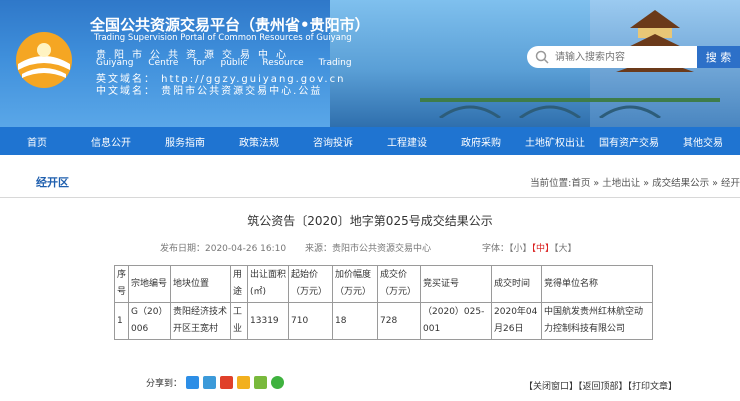  What do you see at coordinates (311, 284) in the screenshot?
I see `header-cell: 起始价（万元）` at bounding box center [311, 284].